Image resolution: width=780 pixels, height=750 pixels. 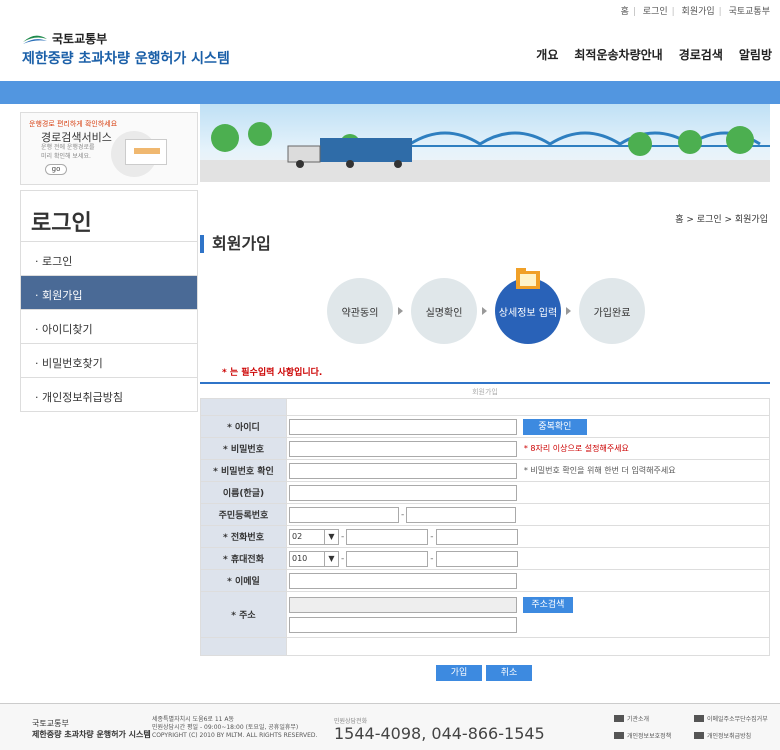 What do you see at coordinates (461, 514) in the screenshot?
I see `rrn-back-input` at bounding box center [461, 514].